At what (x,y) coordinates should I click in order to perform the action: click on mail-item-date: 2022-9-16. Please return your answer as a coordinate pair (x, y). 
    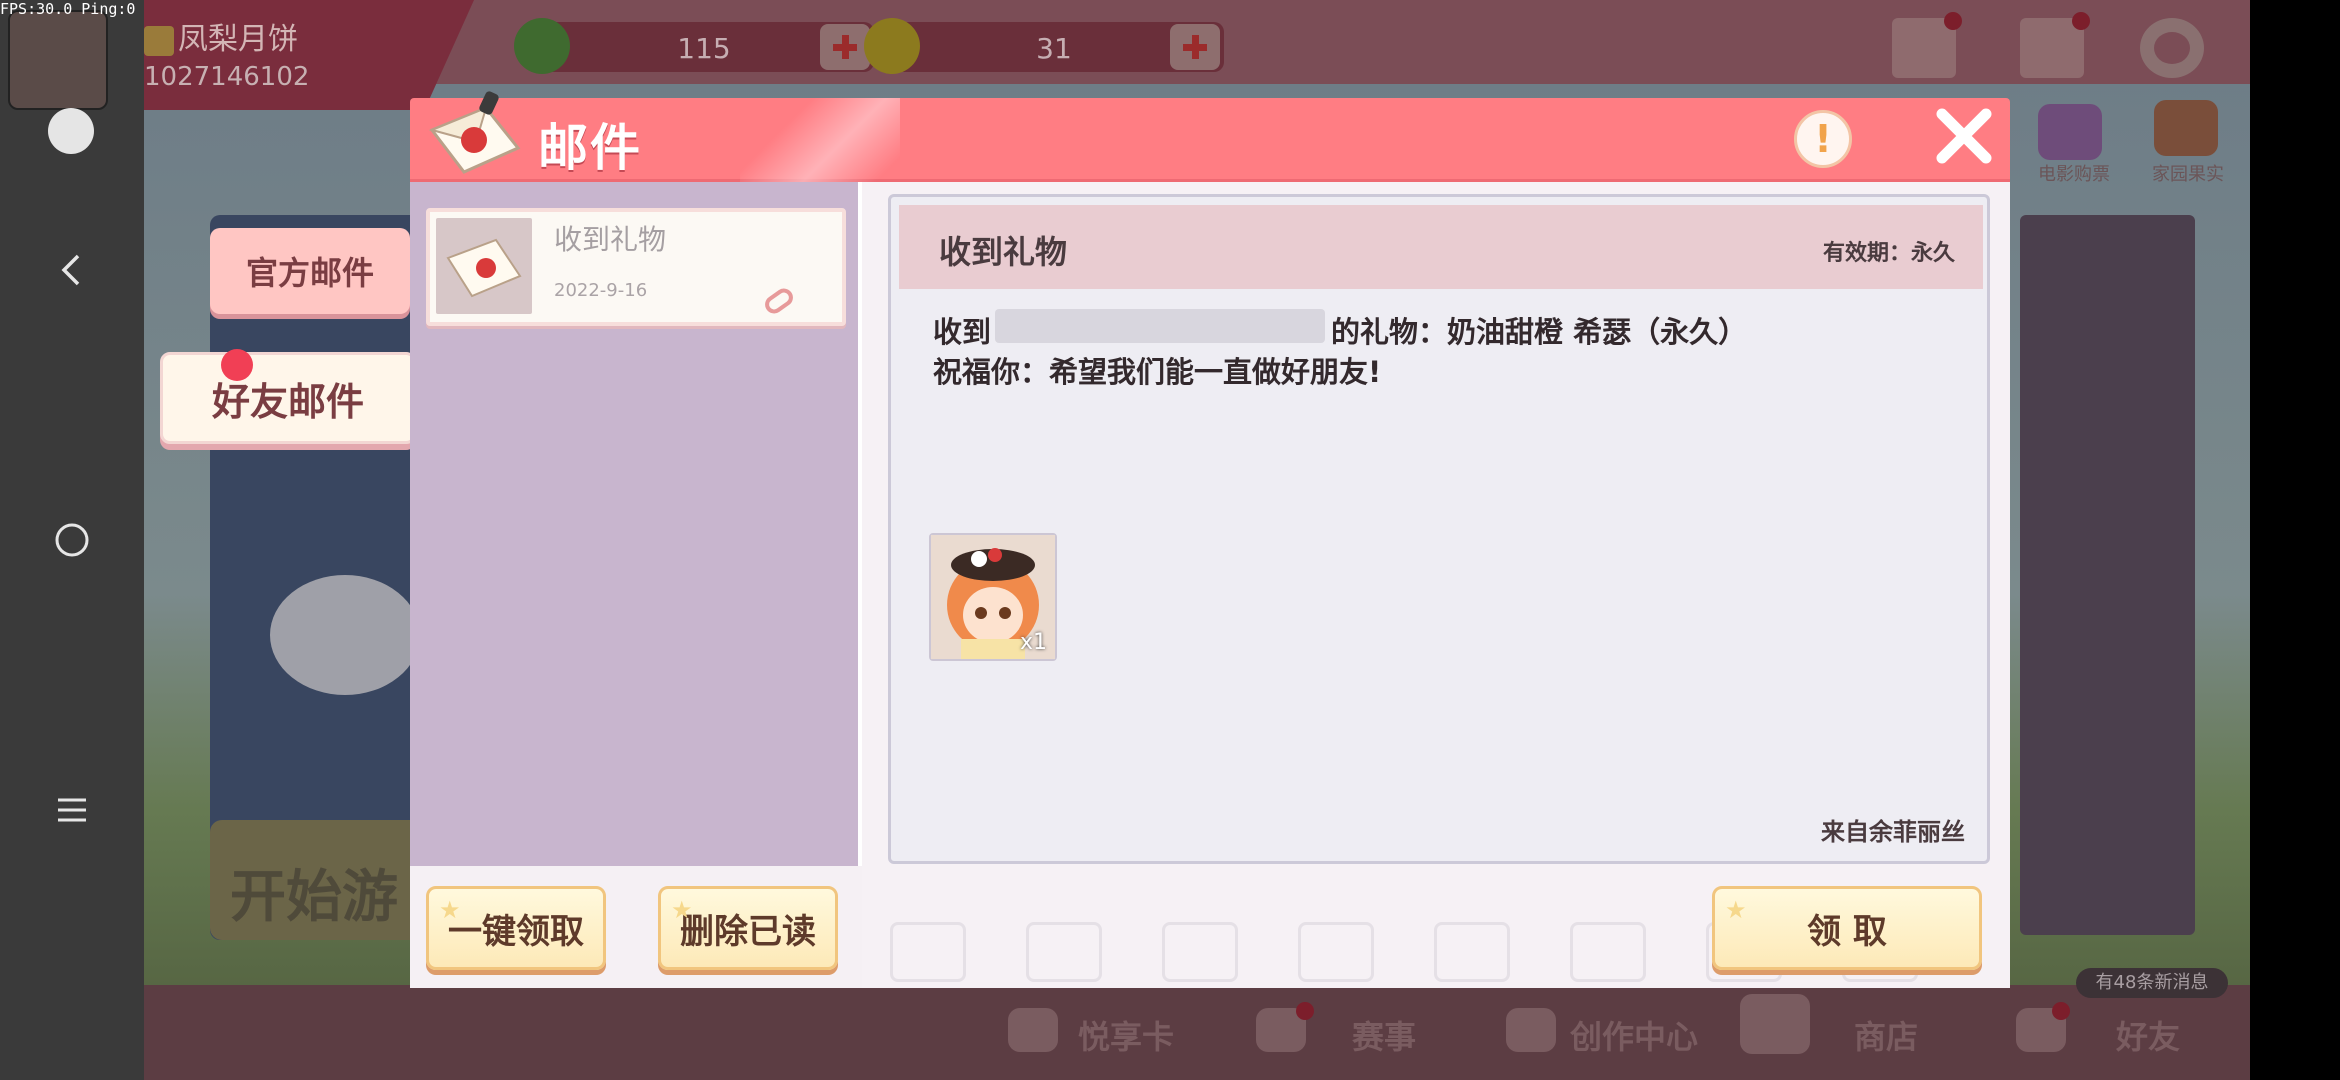
    Looking at the image, I should click on (601, 290).